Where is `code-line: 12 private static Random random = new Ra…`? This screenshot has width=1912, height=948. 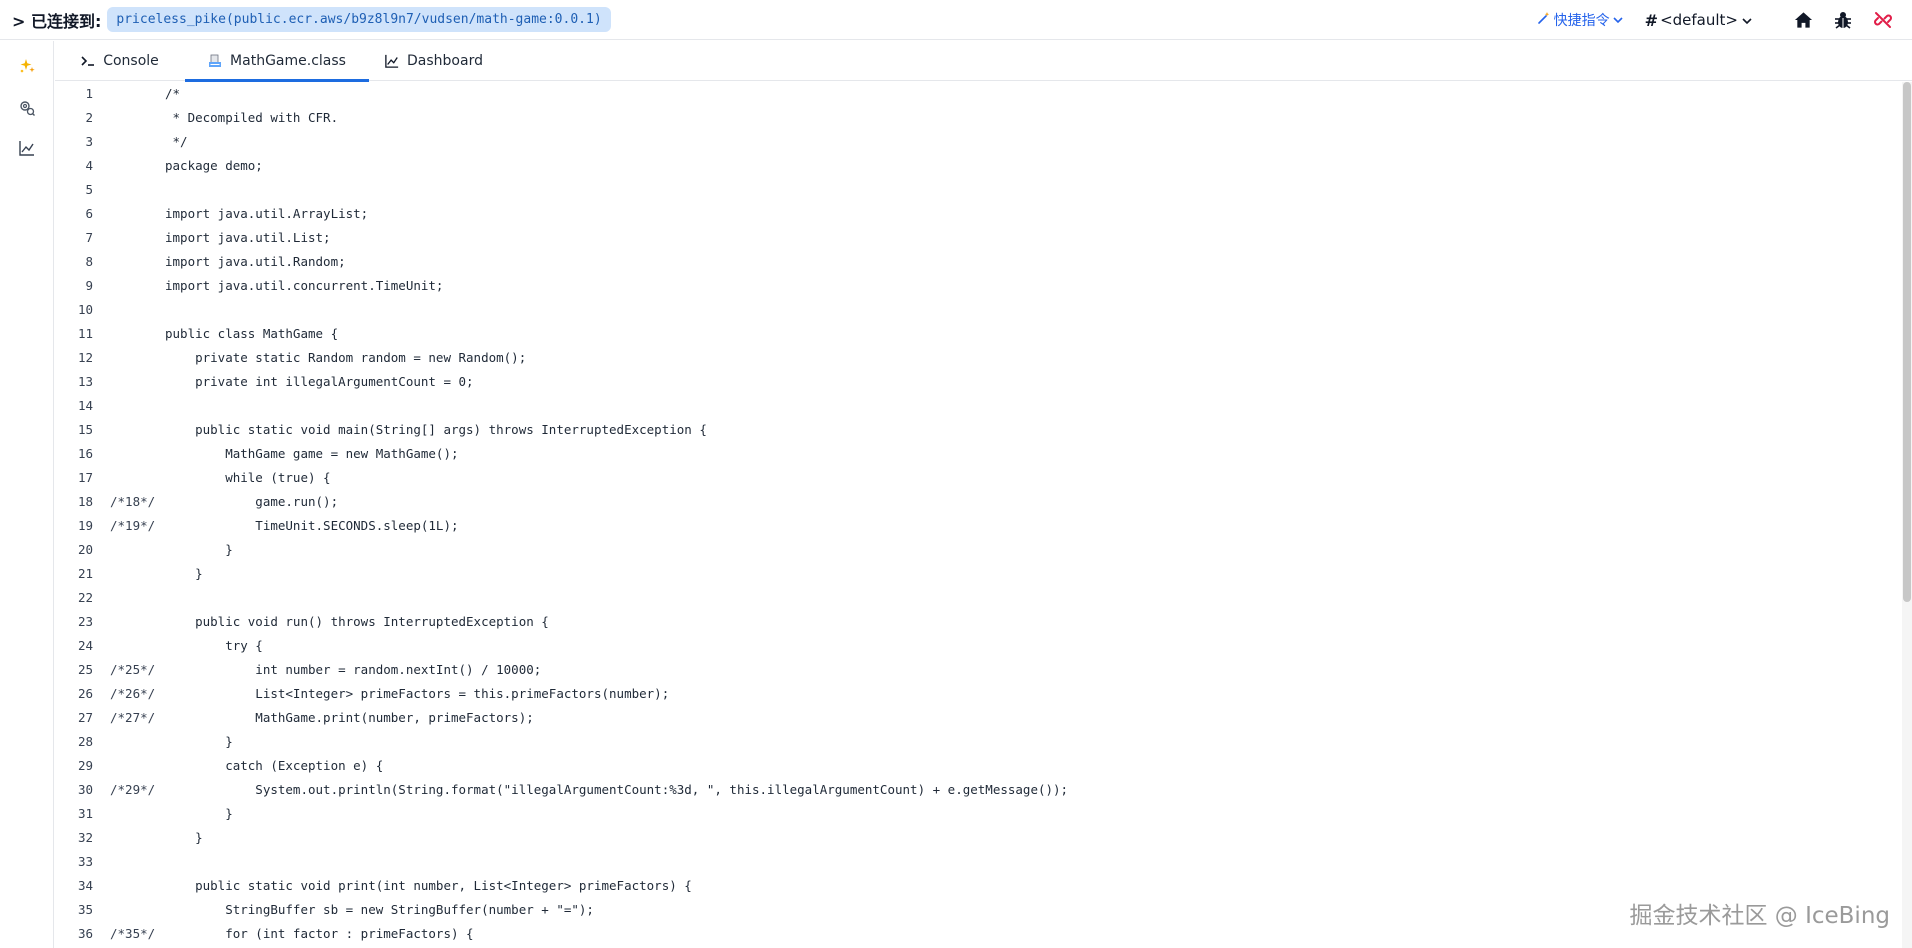
code-line: 12 private static Random random = new Ra… is located at coordinates (955, 358).